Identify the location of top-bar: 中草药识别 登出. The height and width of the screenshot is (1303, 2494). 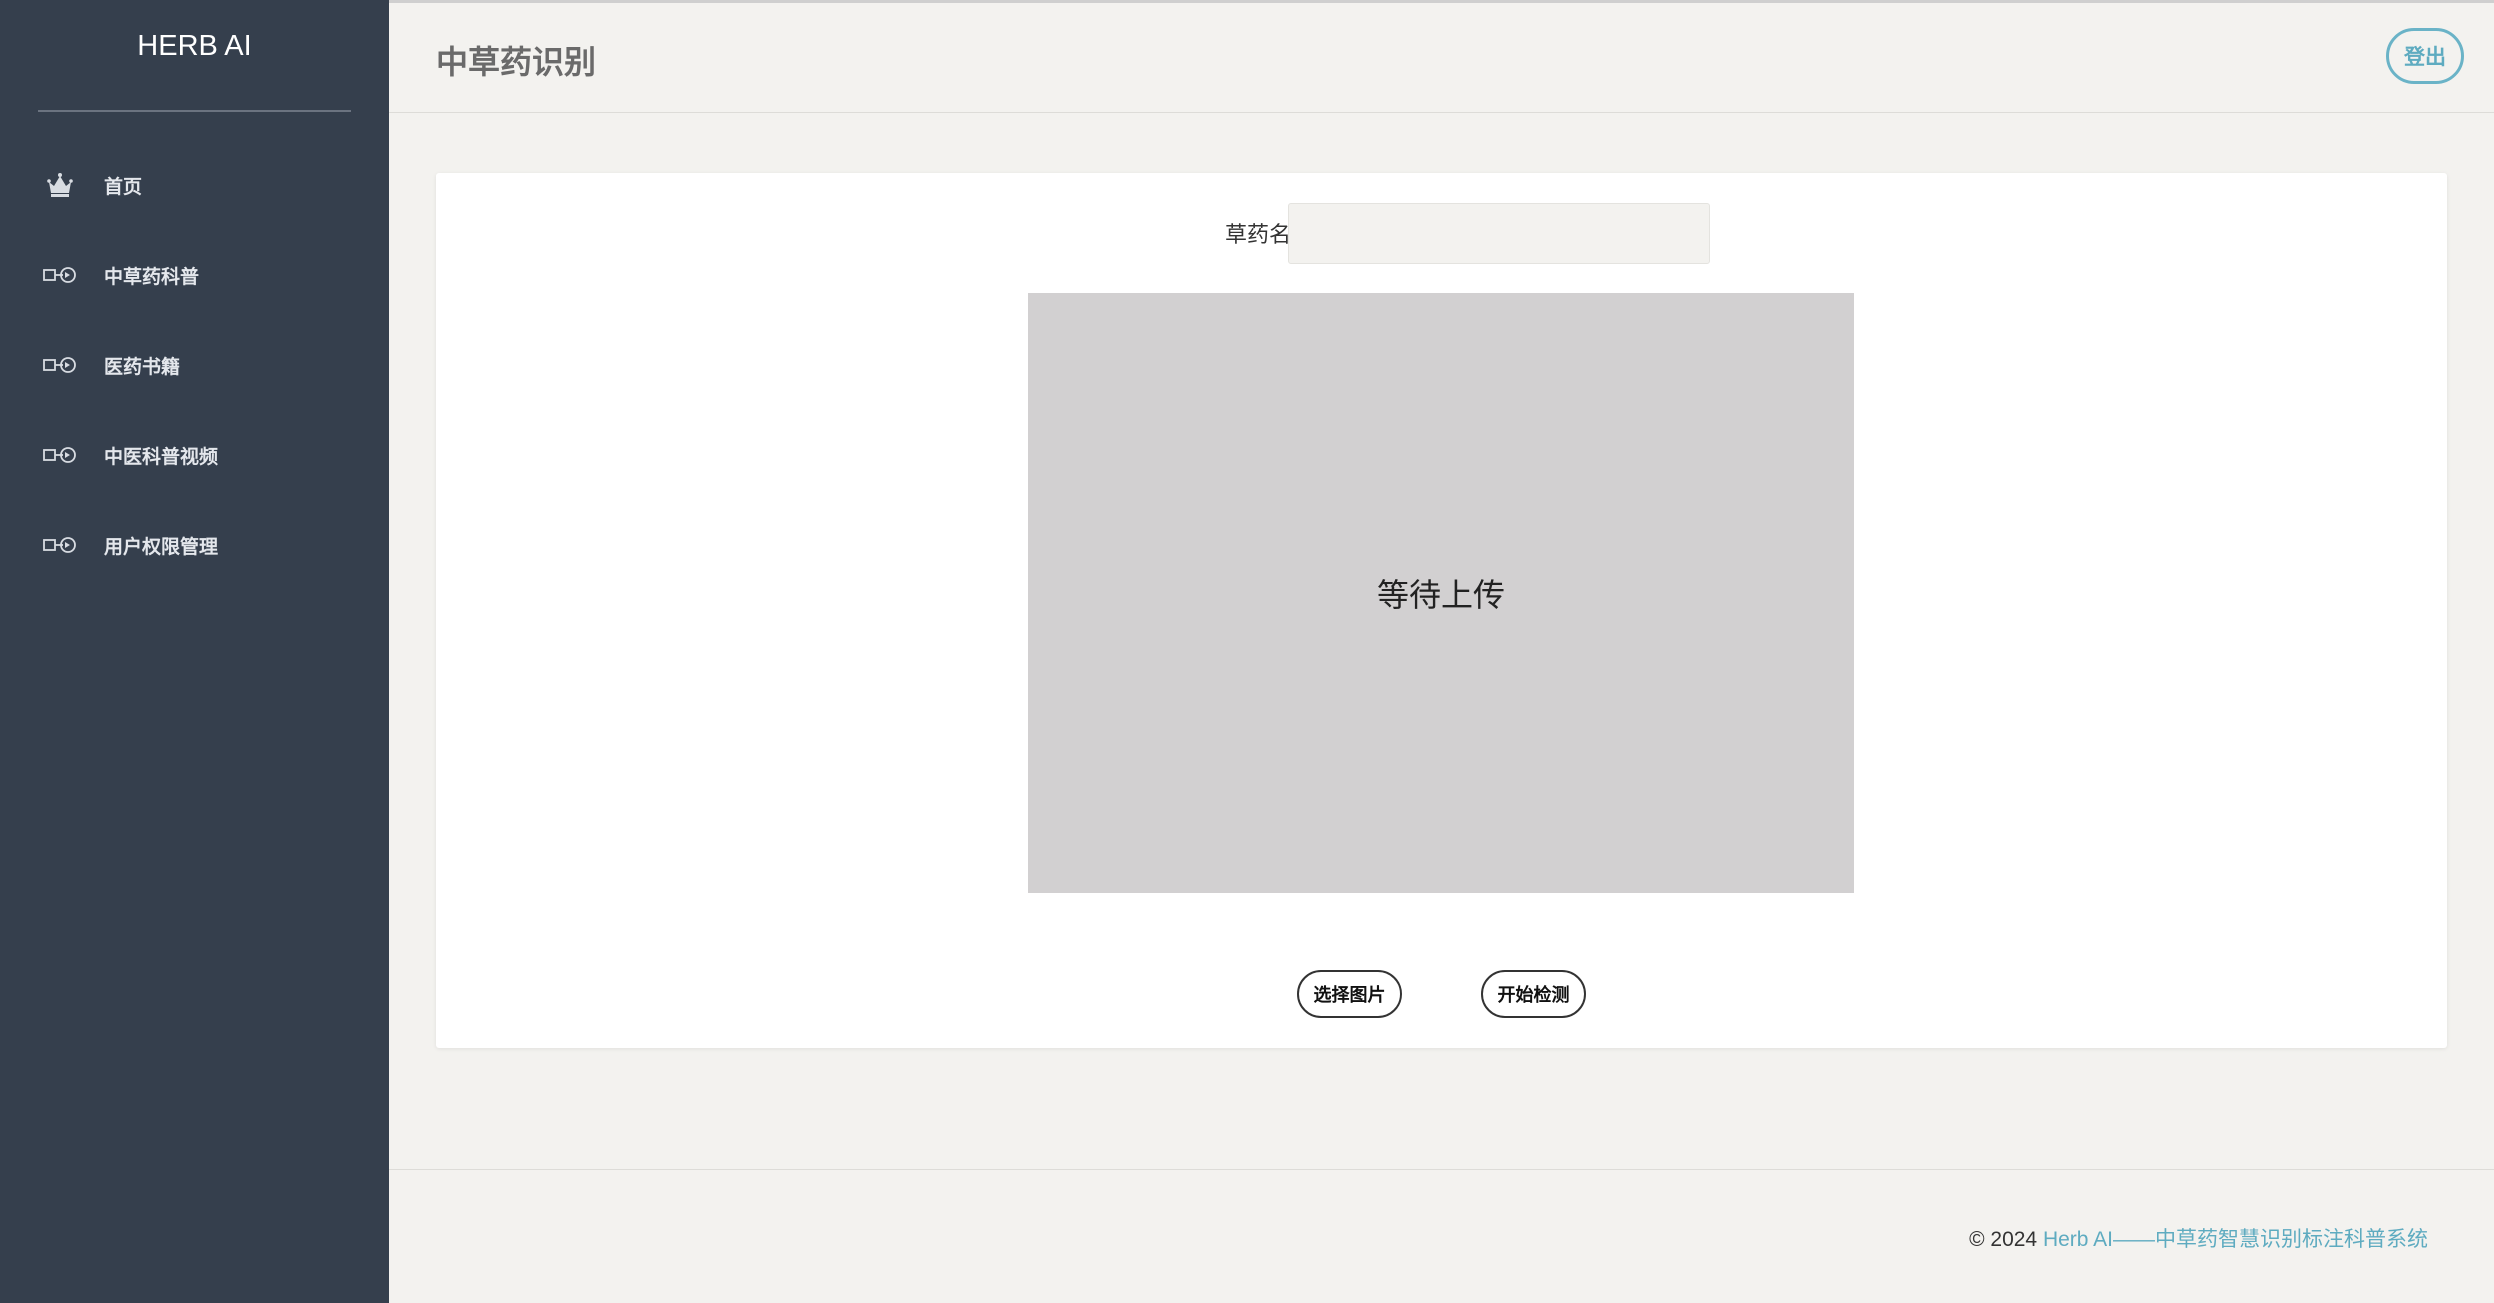
(1441, 56).